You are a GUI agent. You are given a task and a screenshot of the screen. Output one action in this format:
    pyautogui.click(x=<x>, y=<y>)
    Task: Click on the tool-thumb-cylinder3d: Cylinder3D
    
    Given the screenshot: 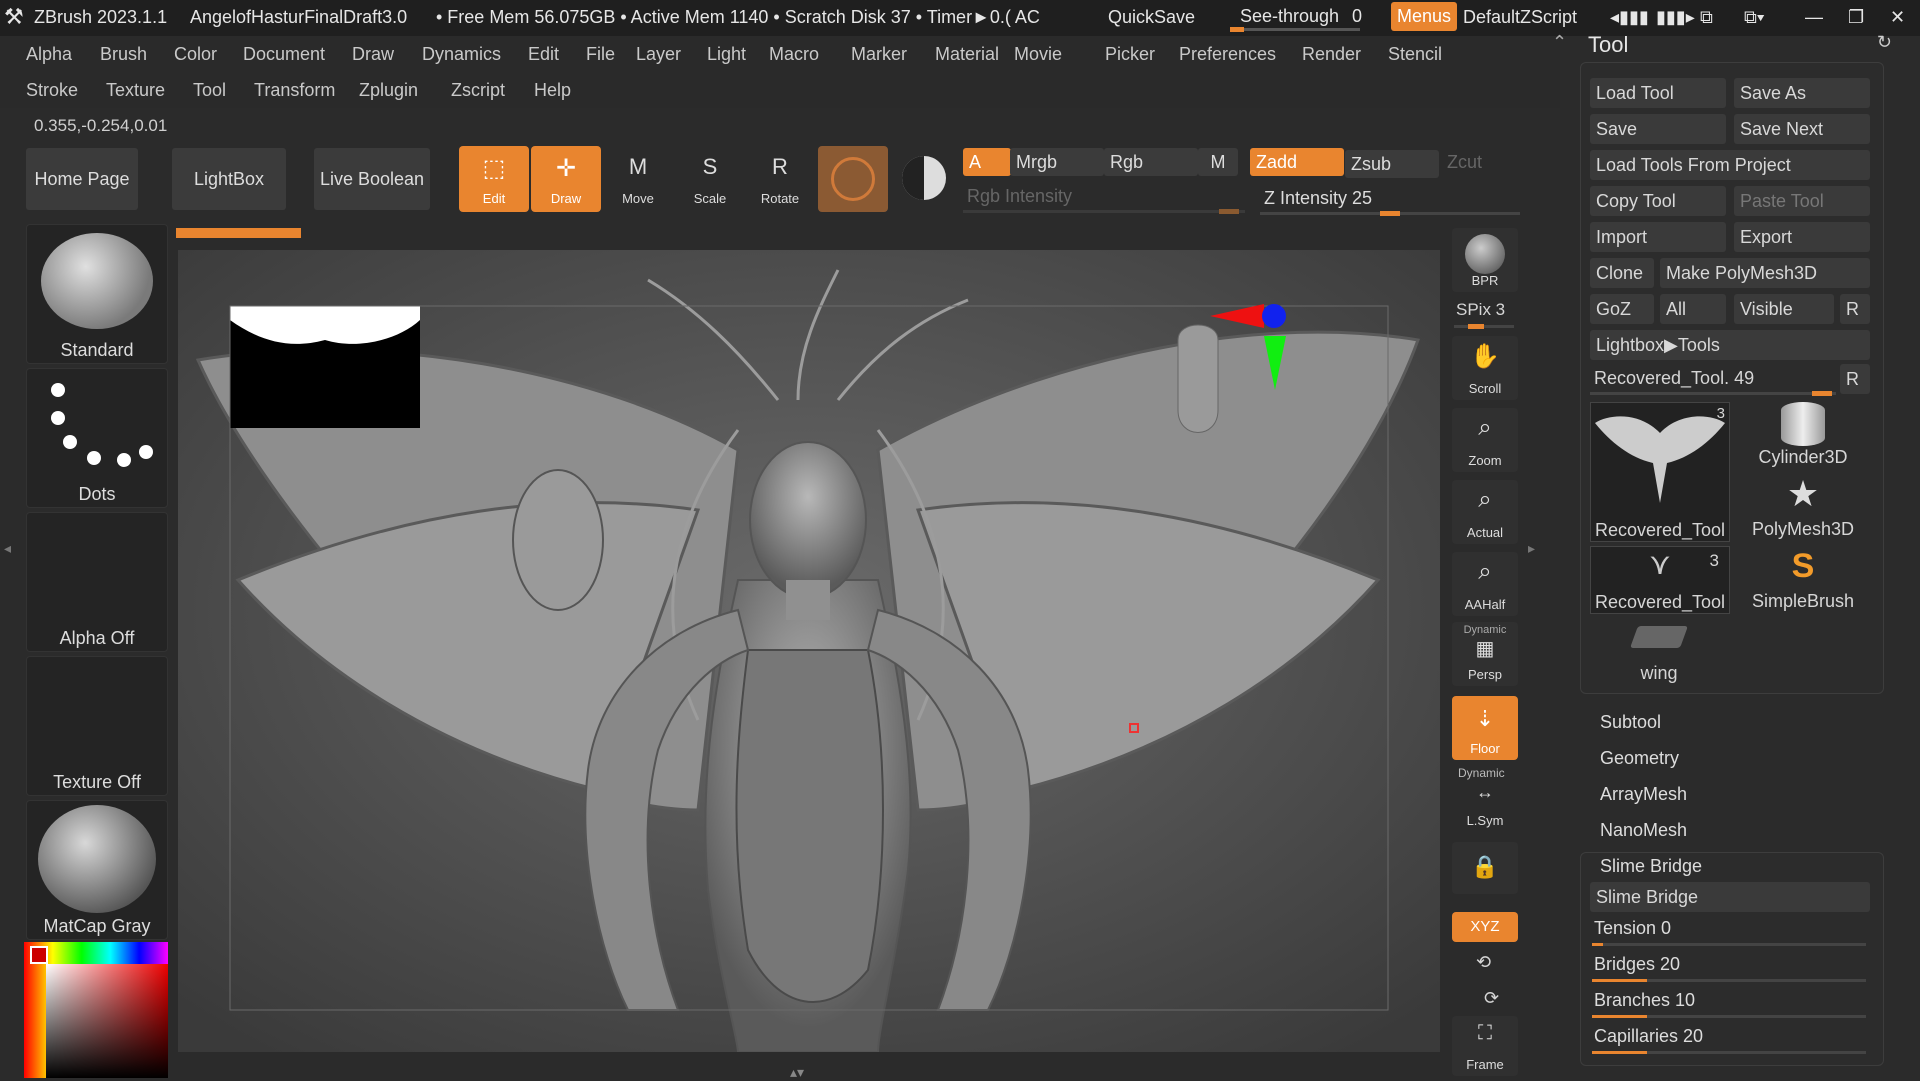 What is the action you would take?
    pyautogui.click(x=1803, y=435)
    